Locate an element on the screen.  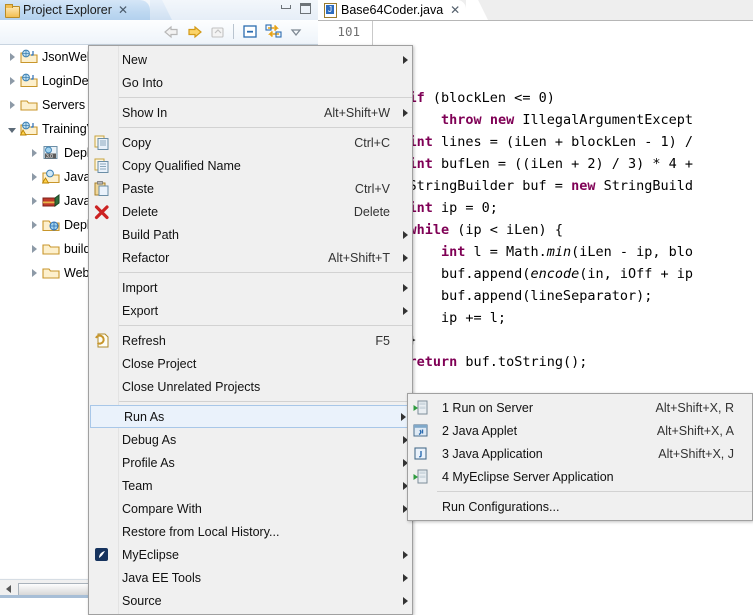
maximize-icon is located at coordinates (305, 8).